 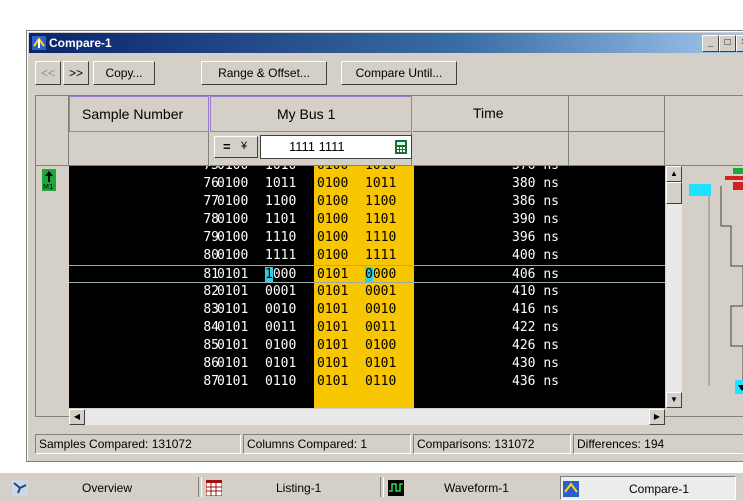 What do you see at coordinates (727, 43) in the screenshot?
I see `maximize-button: □` at bounding box center [727, 43].